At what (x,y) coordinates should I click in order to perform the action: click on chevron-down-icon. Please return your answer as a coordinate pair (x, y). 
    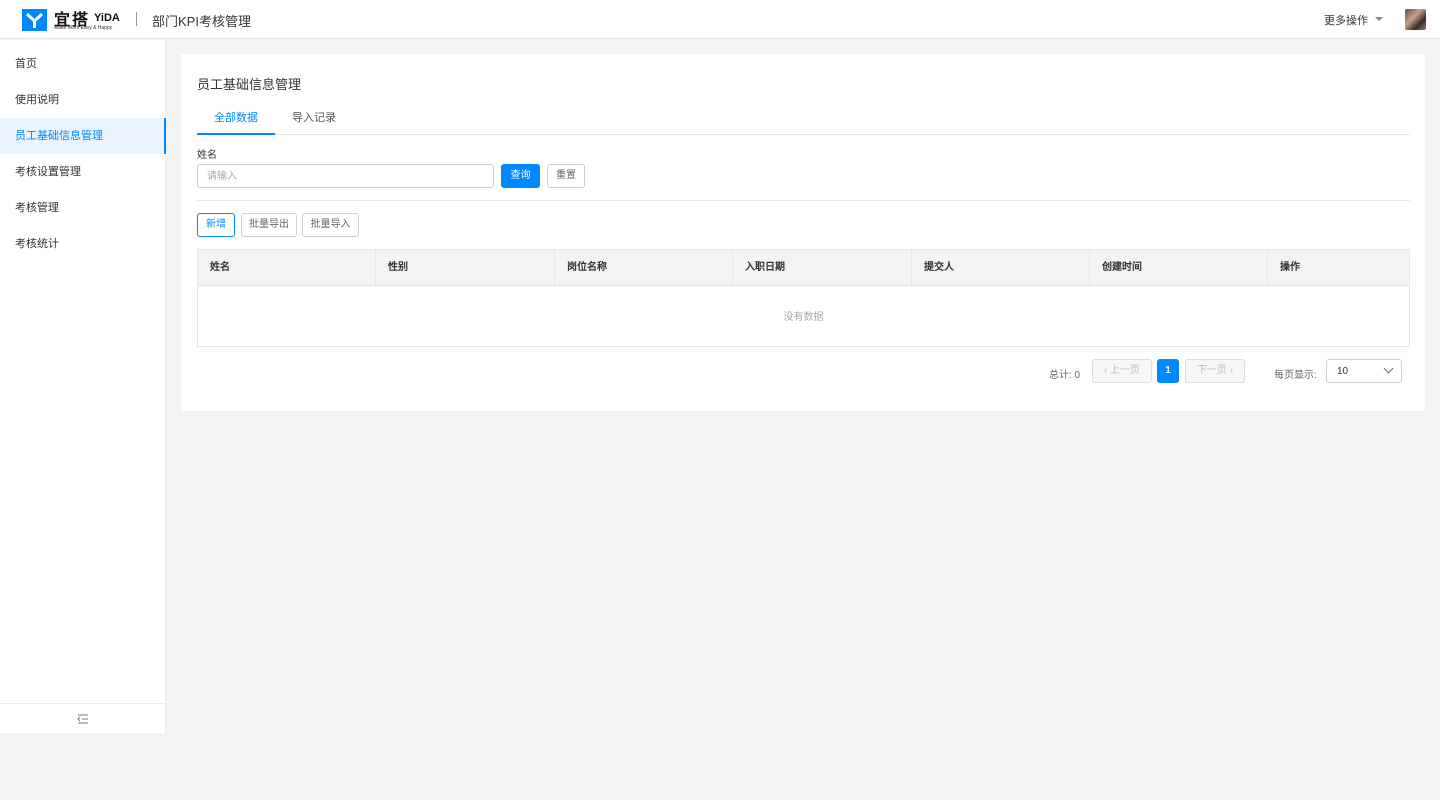
    Looking at the image, I should click on (1388, 368).